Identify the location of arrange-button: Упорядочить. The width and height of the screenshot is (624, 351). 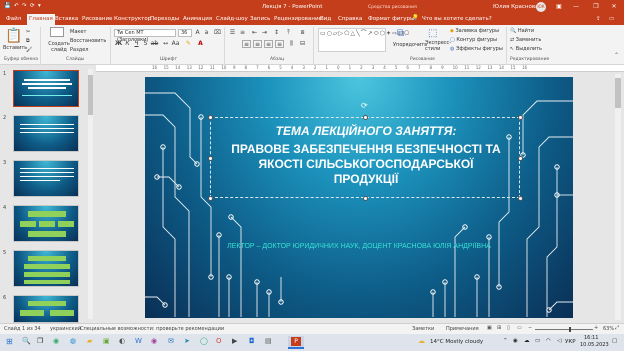
(410, 45).